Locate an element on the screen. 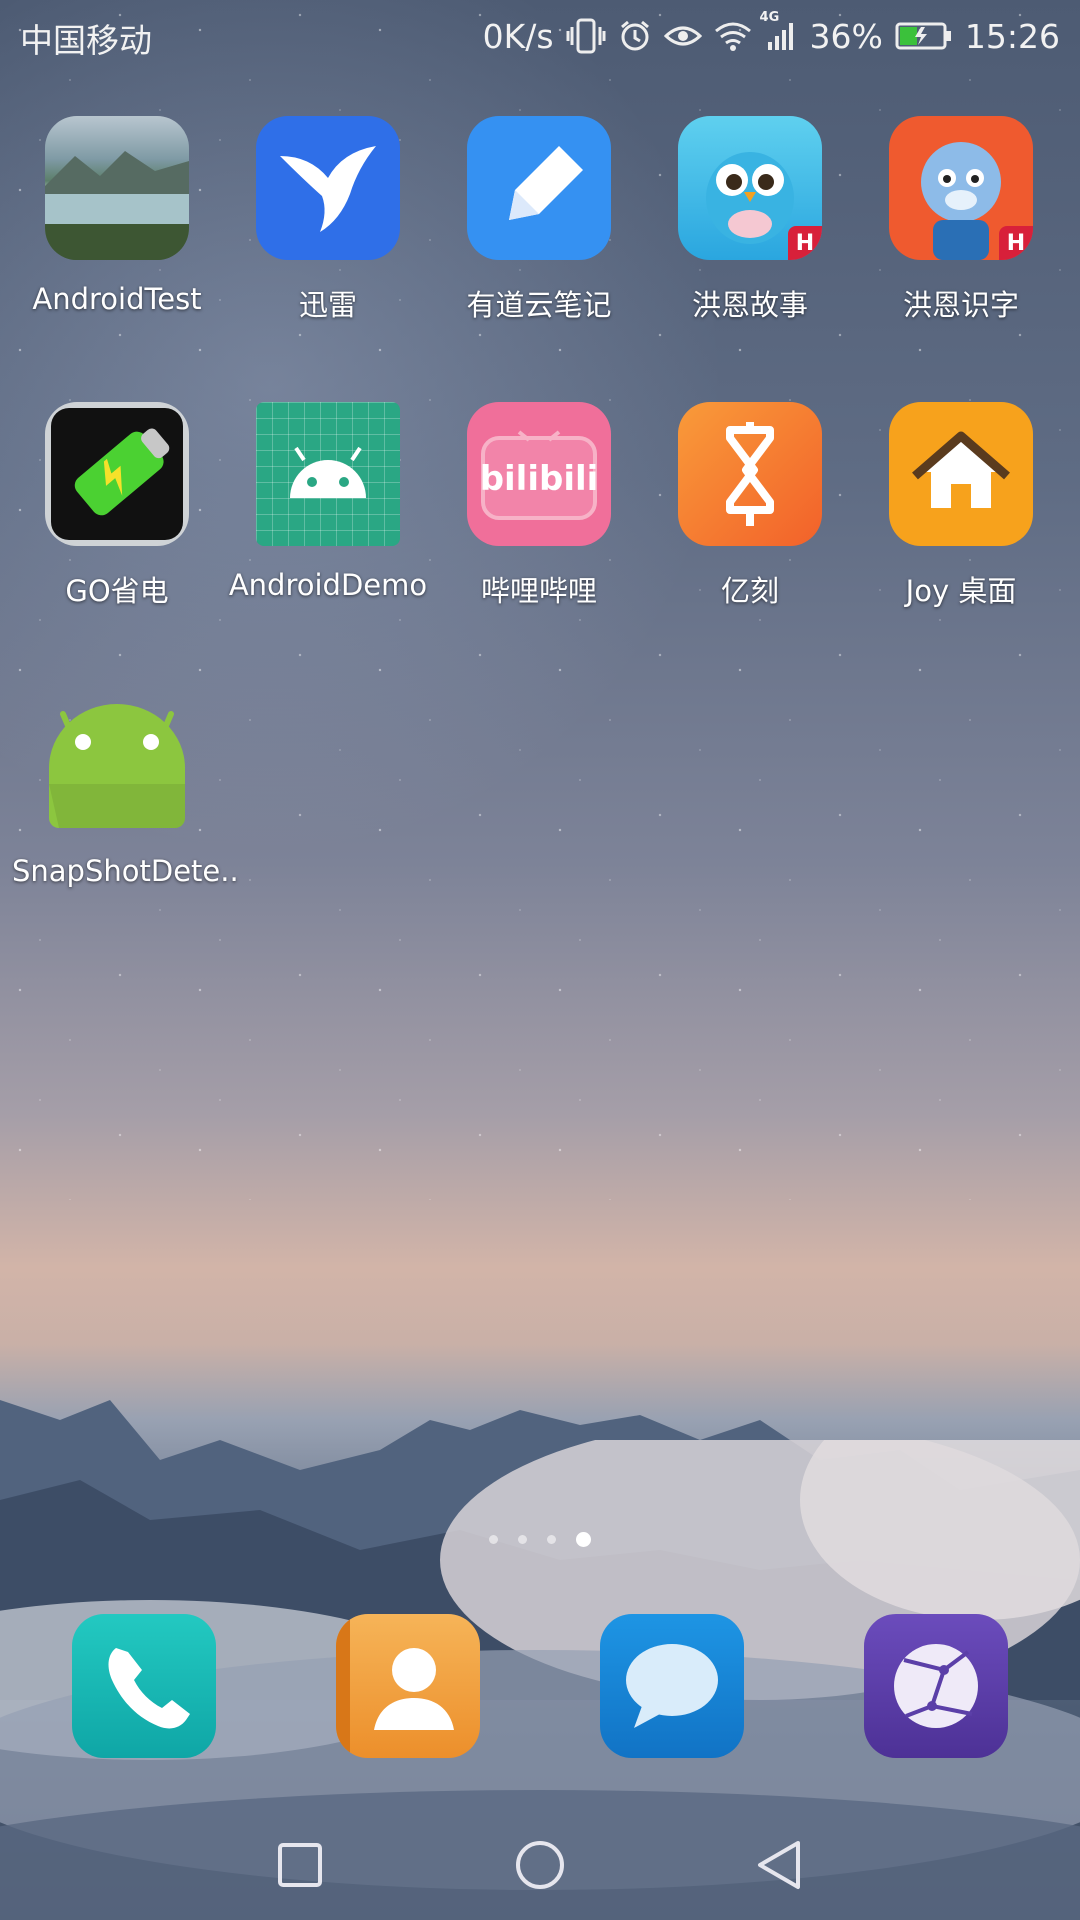 This screenshot has height=1920, width=1080. app-label: 洪恩故事 is located at coordinates (749, 305).